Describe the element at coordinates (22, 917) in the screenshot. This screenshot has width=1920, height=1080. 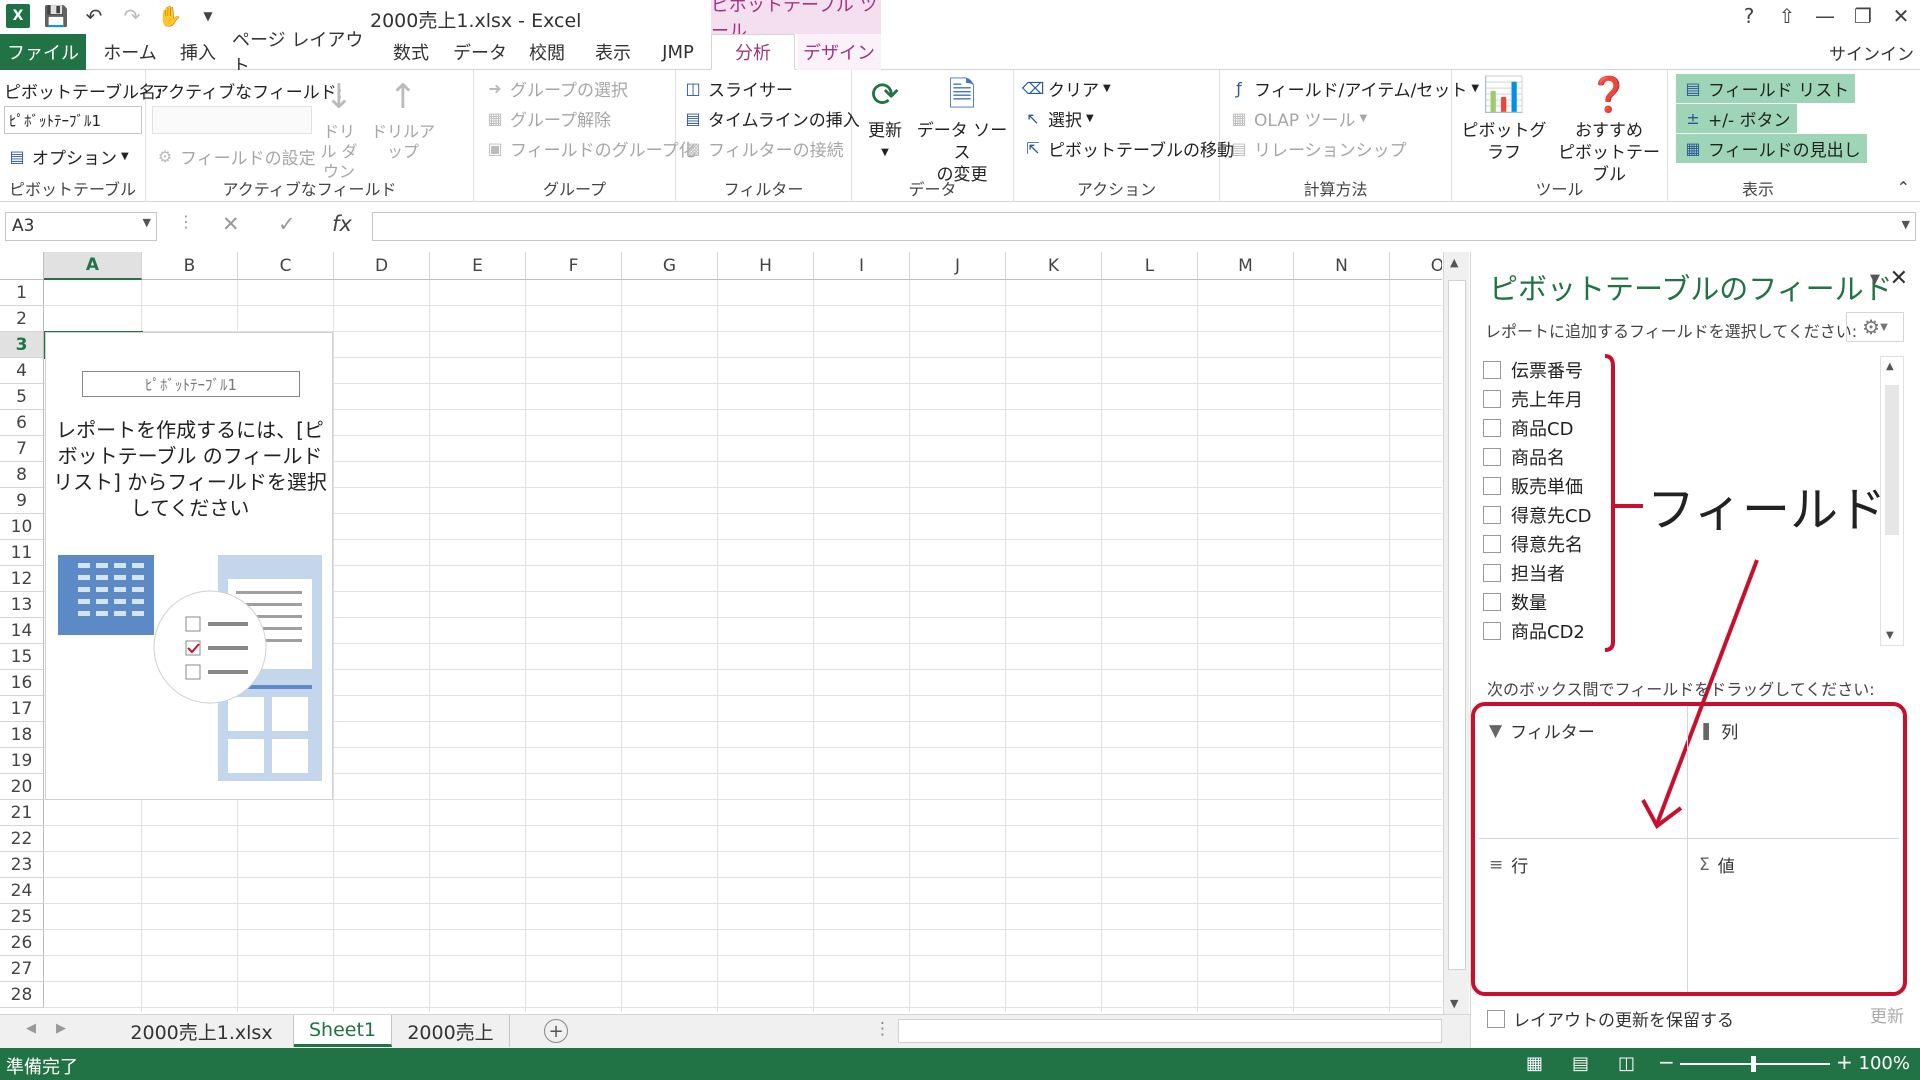
I see `row-header: 25` at that location.